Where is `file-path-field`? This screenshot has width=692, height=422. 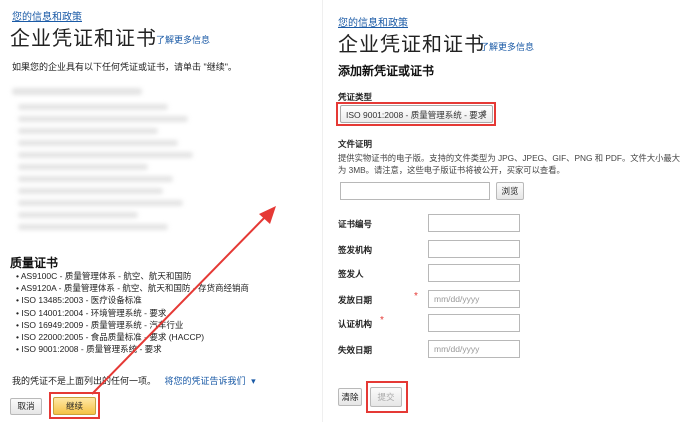 file-path-field is located at coordinates (415, 191).